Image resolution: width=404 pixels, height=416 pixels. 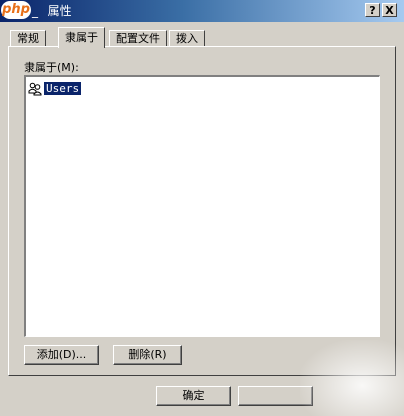 I want to click on cancel-button, so click(x=275, y=396).